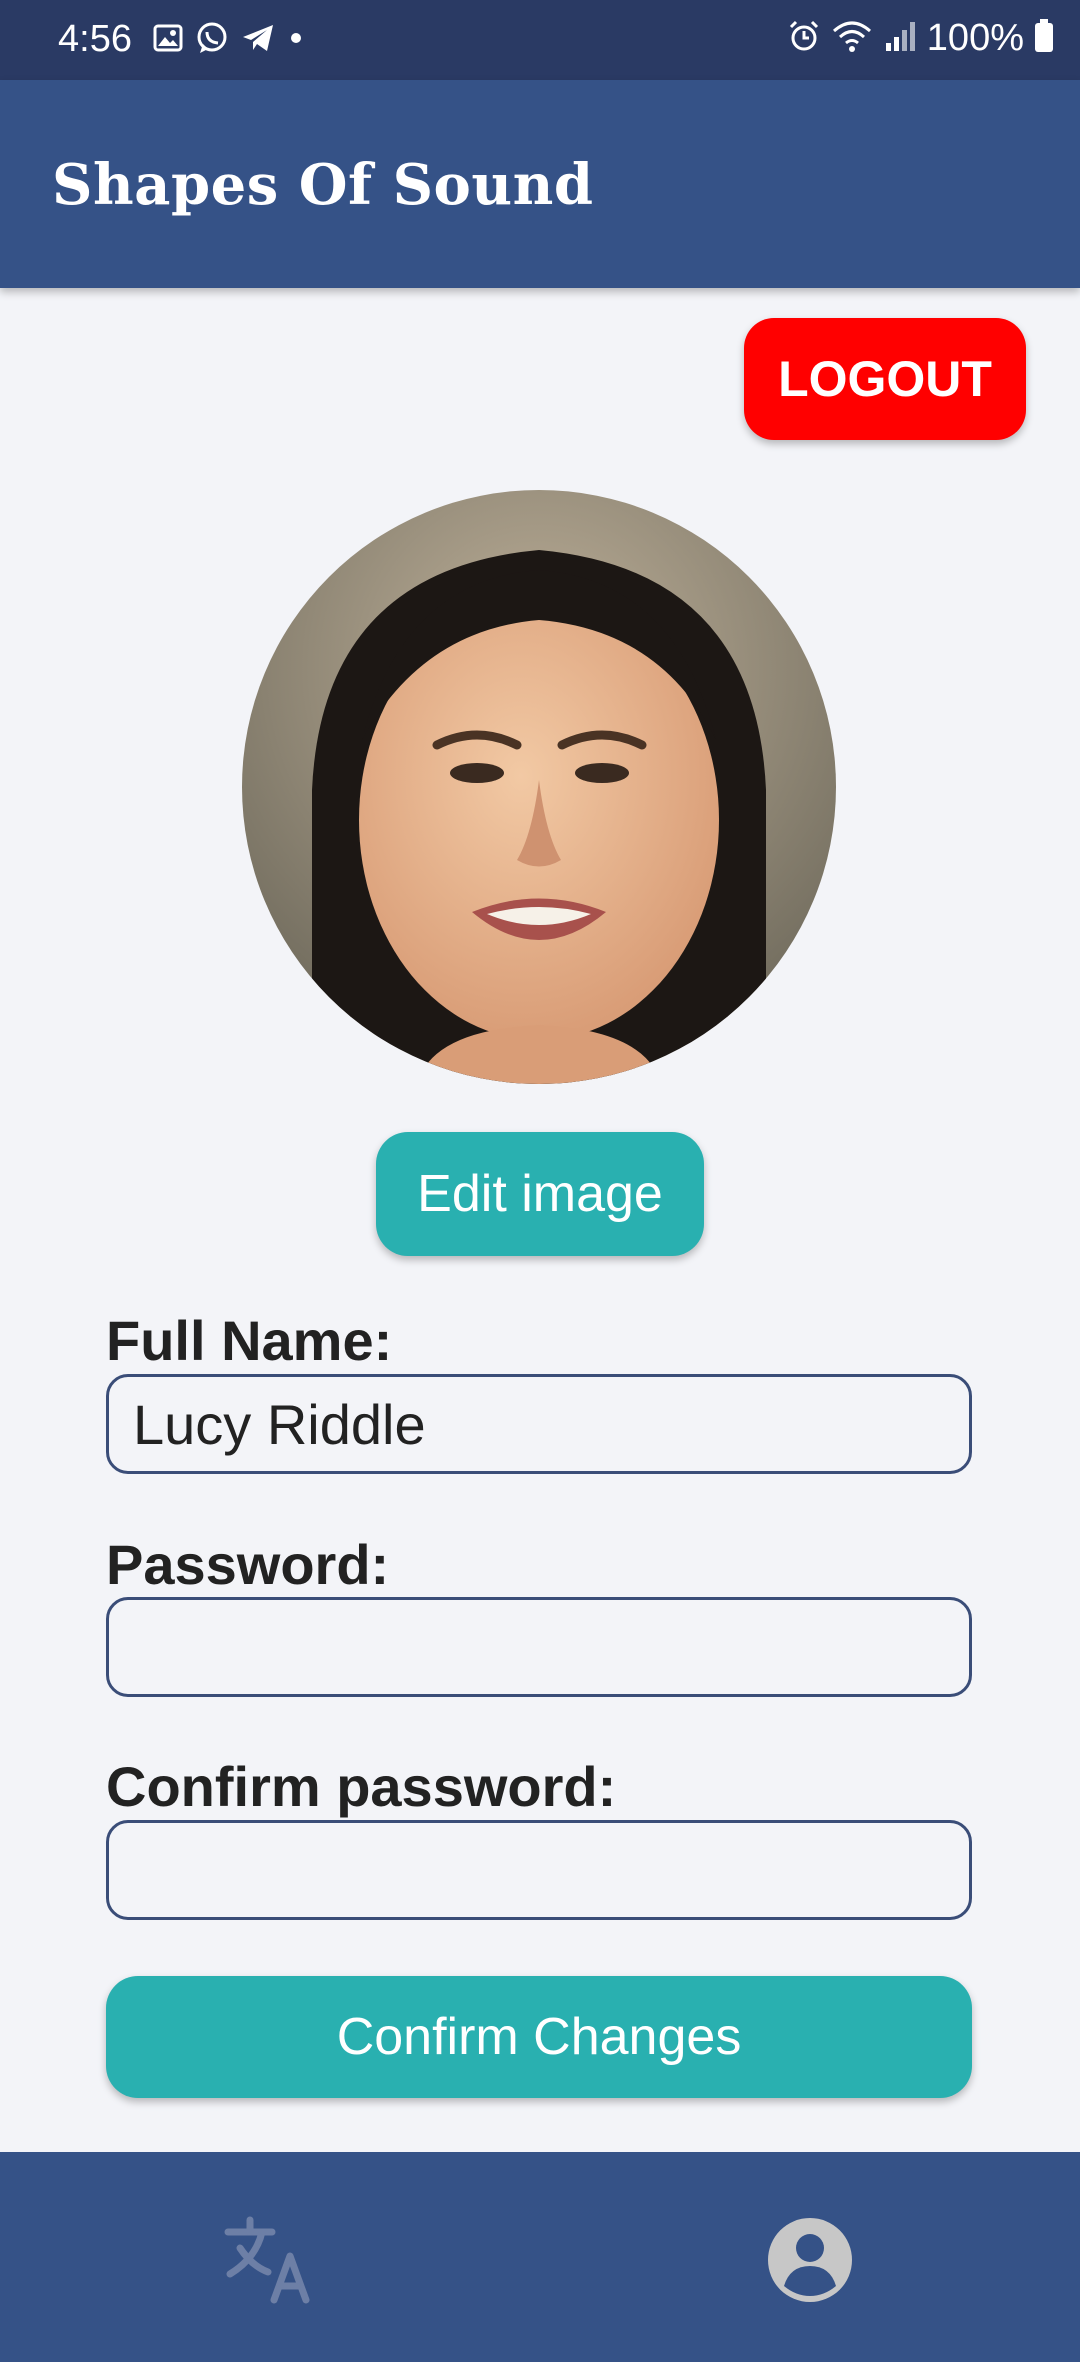 This screenshot has width=1080, height=2362. What do you see at coordinates (323, 185) in the screenshot?
I see `app-title: Shapes Of Sound` at bounding box center [323, 185].